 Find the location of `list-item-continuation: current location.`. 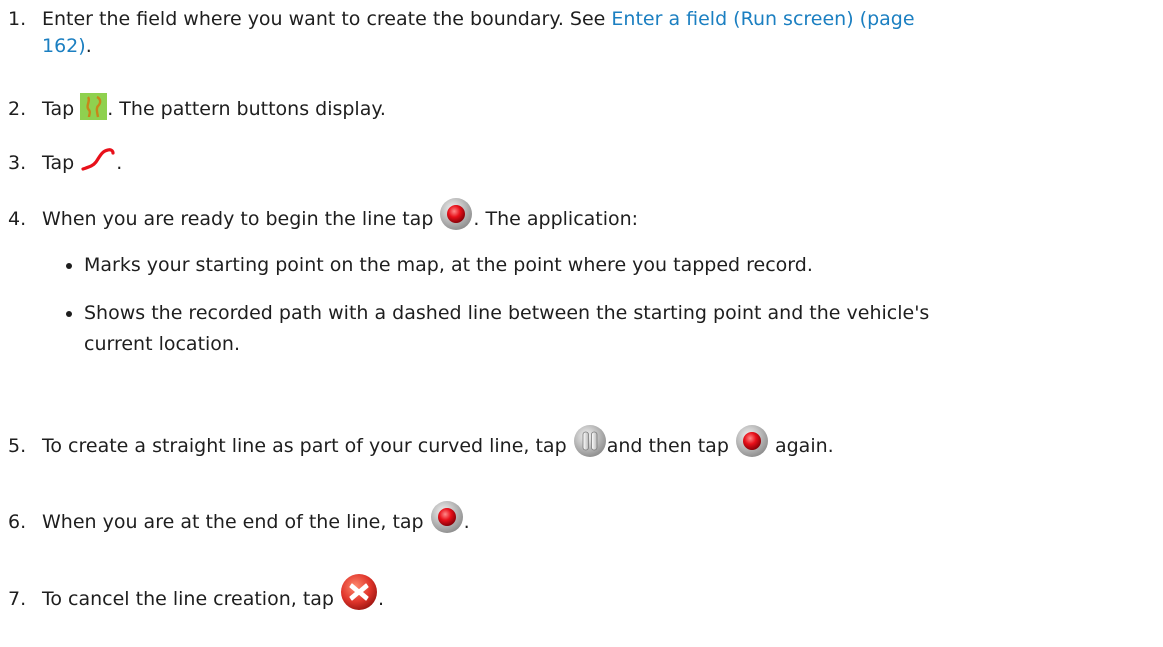

list-item-continuation: current location. is located at coordinates (608, 344).